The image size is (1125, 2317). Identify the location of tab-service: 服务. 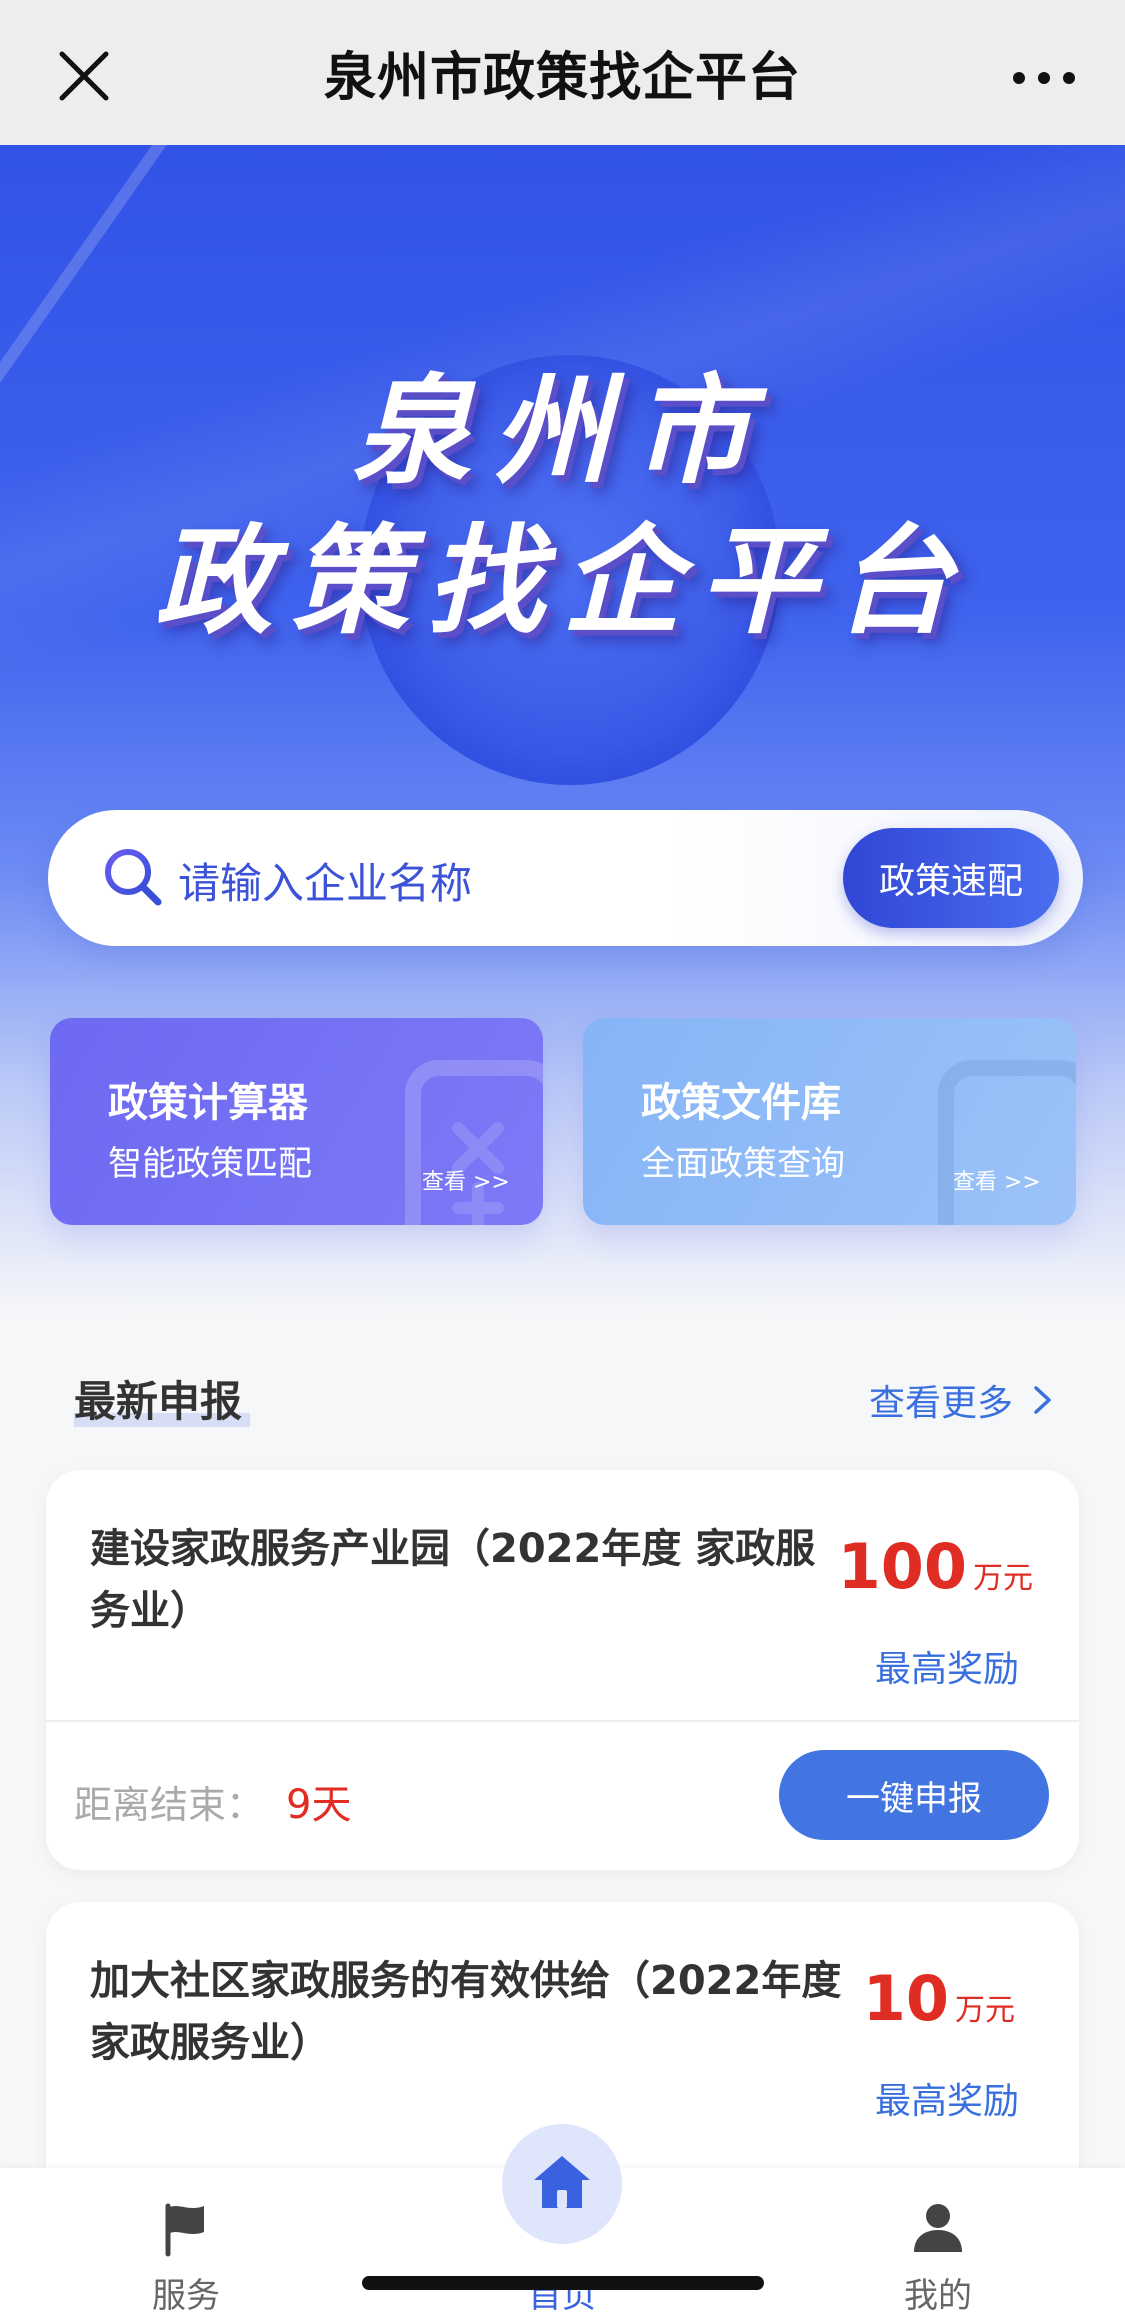
(186, 2242).